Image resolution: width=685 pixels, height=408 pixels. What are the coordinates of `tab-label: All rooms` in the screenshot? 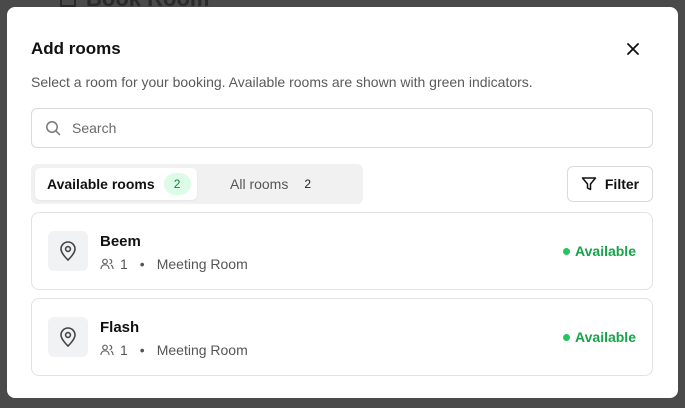 It's located at (259, 184).